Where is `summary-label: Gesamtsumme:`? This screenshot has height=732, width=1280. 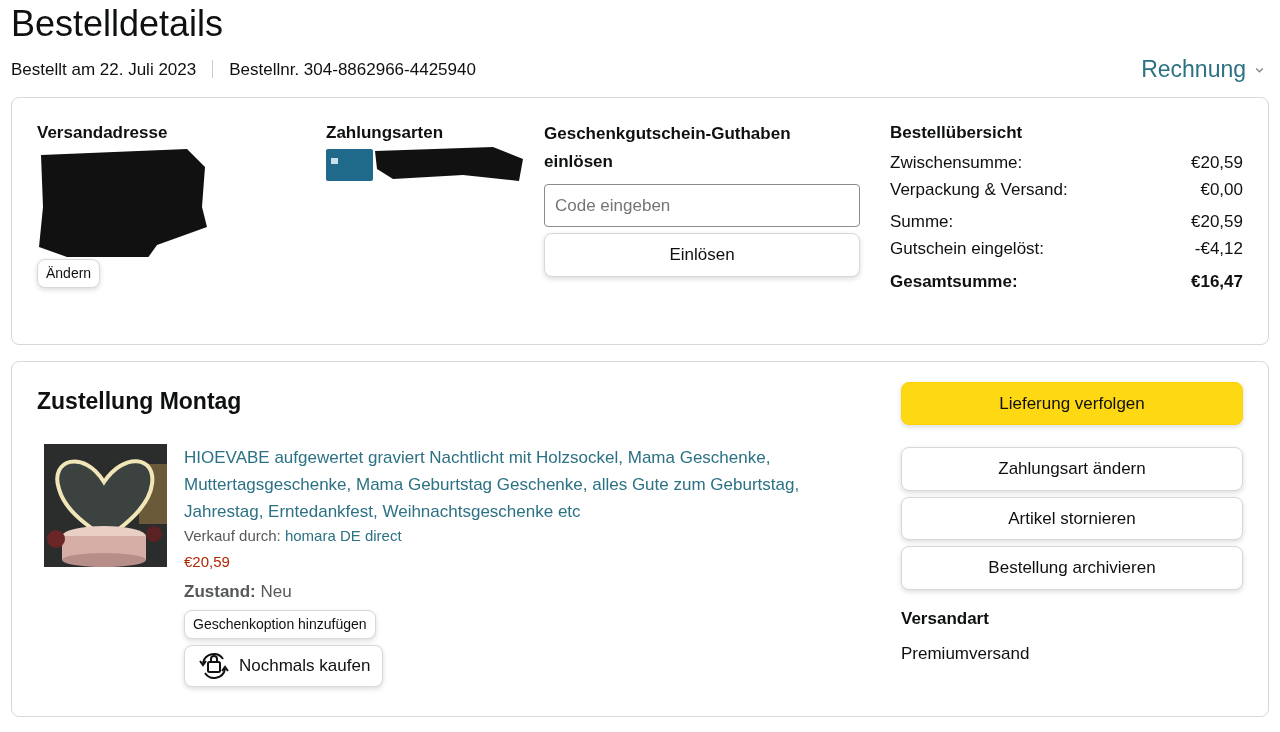 summary-label: Gesamtsumme: is located at coordinates (954, 282).